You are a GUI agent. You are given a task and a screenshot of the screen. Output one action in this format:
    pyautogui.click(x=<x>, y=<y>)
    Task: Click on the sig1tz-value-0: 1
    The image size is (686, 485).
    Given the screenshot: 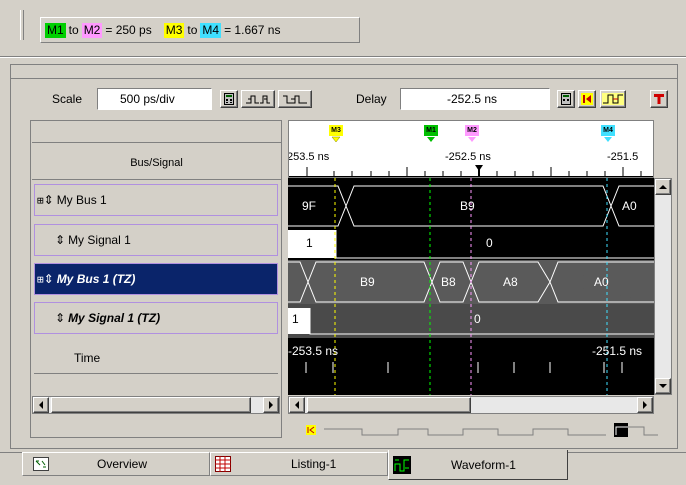 What is the action you would take?
    pyautogui.click(x=295, y=319)
    